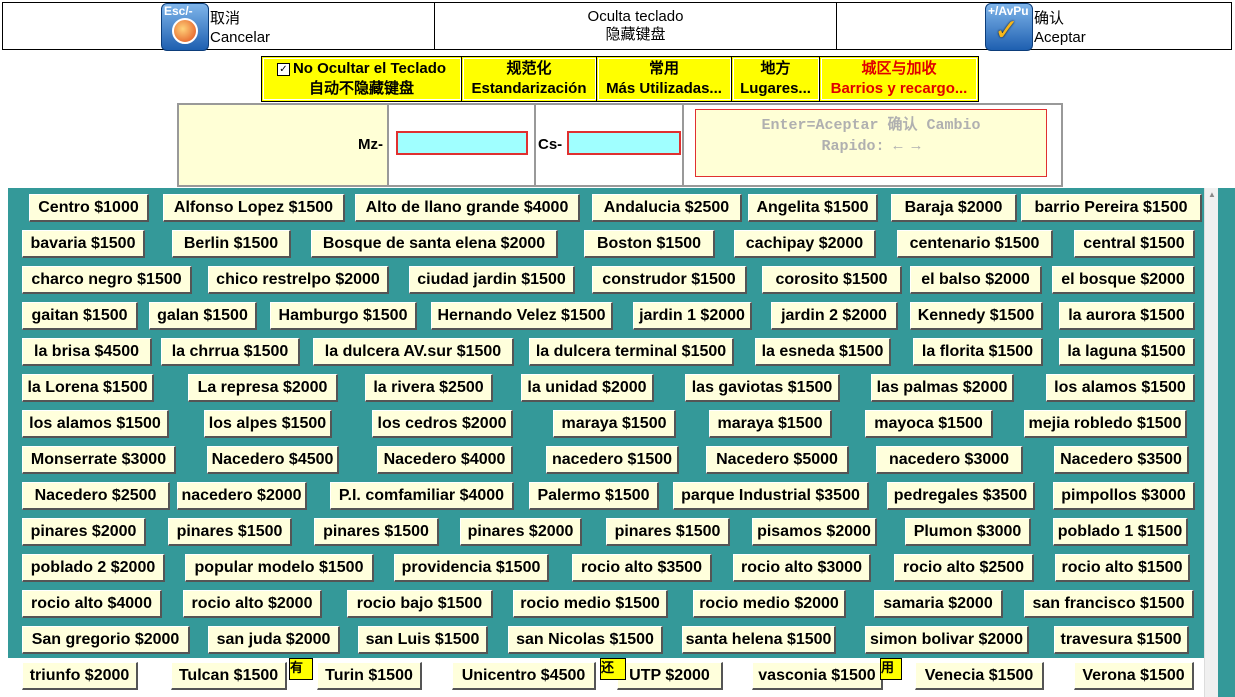 This screenshot has height=697, width=1235. Describe the element at coordinates (670, 676) in the screenshot. I see `neighborhood-button: UTP $2000` at that location.